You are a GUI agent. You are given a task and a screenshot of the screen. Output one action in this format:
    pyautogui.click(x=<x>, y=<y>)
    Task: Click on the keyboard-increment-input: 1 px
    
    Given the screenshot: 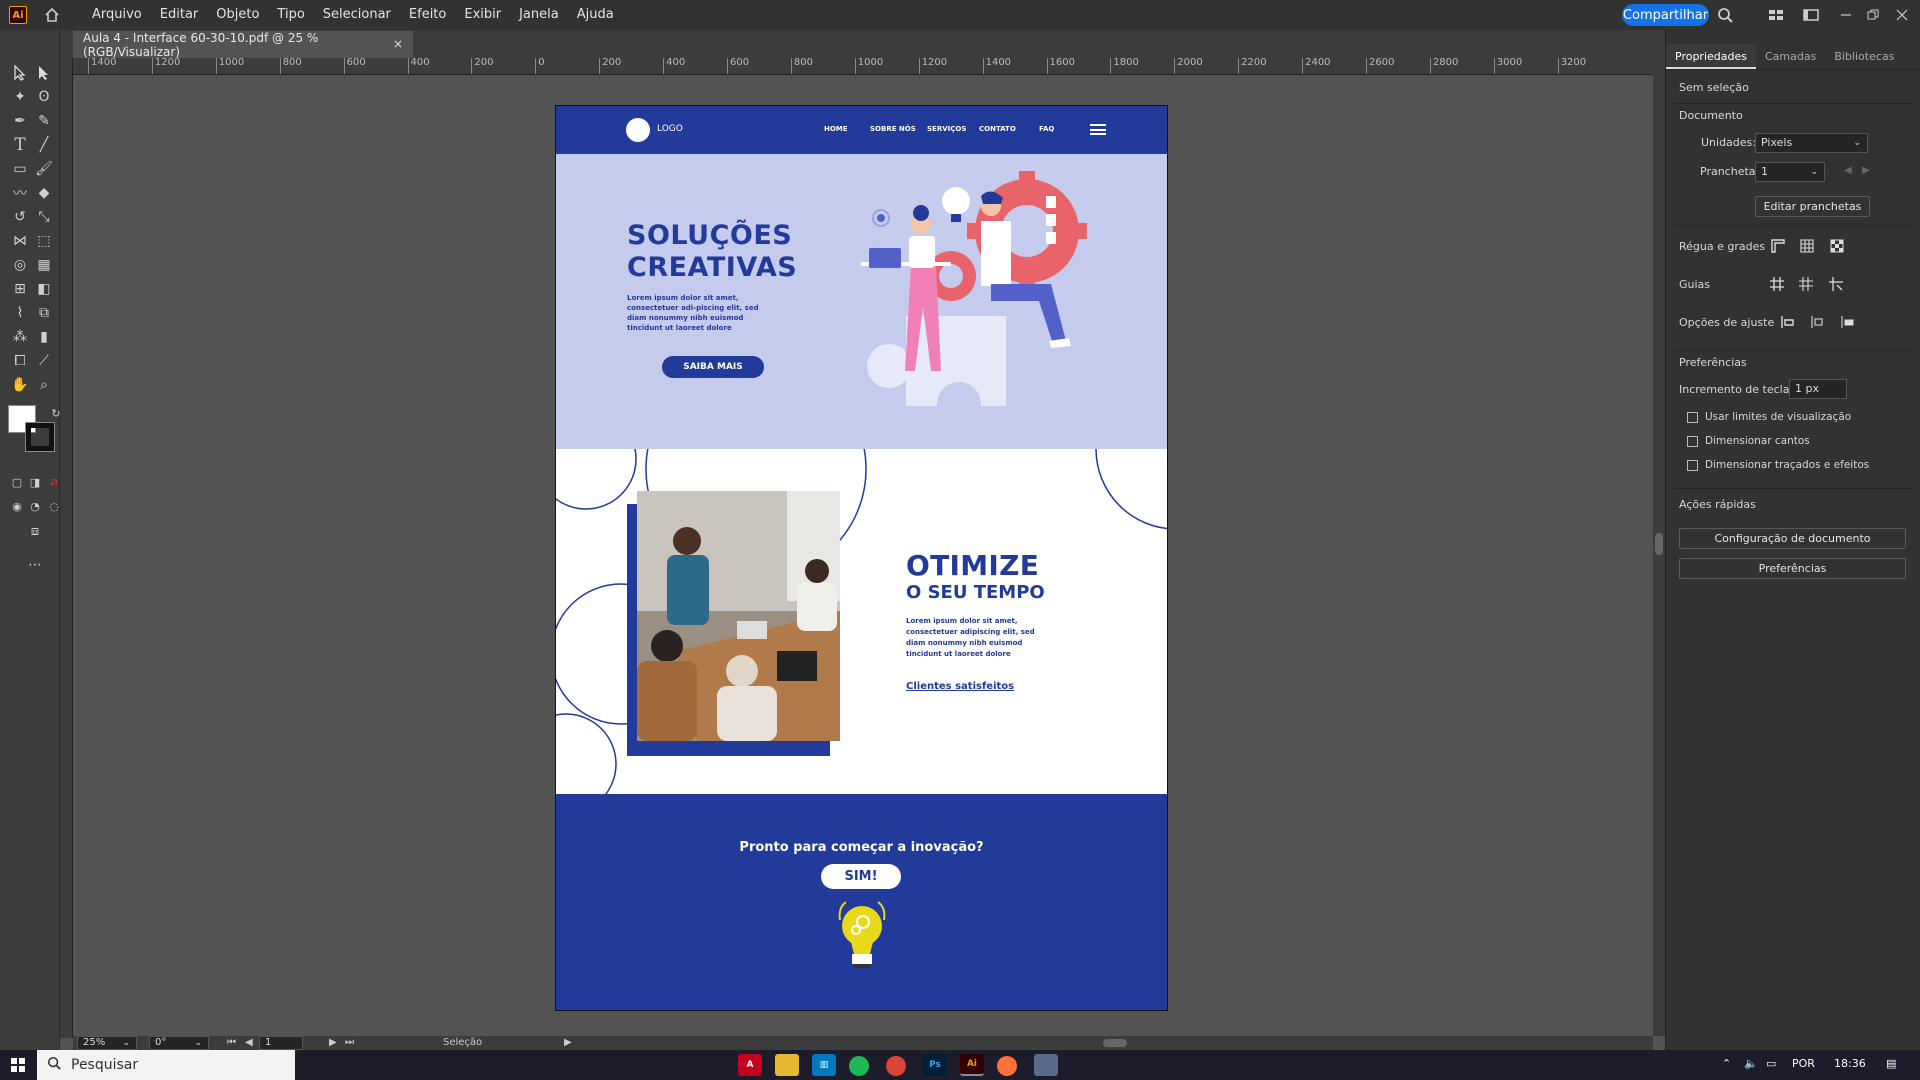 What is the action you would take?
    pyautogui.click(x=1818, y=389)
    